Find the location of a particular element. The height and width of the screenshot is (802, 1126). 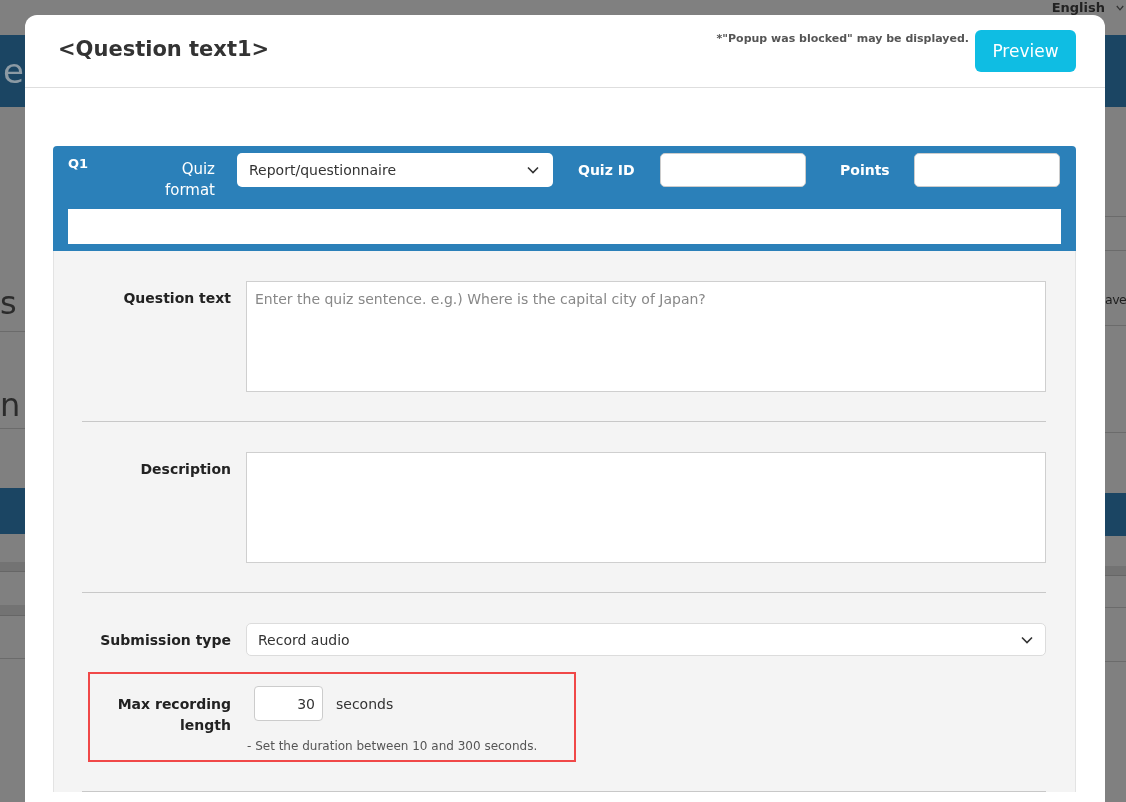

question-number: Q1 is located at coordinates (79, 164).